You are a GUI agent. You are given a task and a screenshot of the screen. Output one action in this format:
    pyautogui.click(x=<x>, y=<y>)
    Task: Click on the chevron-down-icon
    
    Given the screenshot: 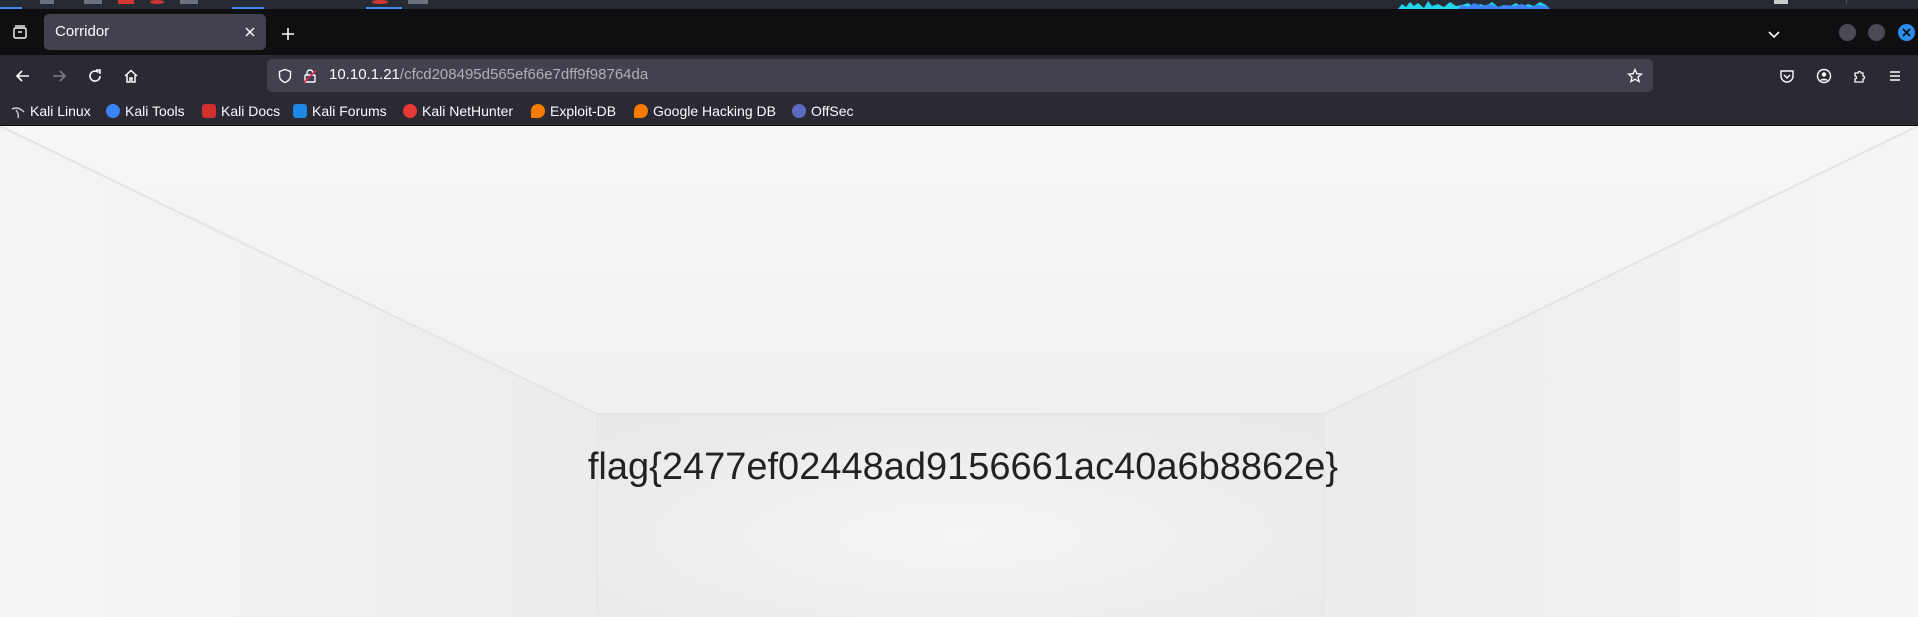 What is the action you would take?
    pyautogui.click(x=1774, y=35)
    